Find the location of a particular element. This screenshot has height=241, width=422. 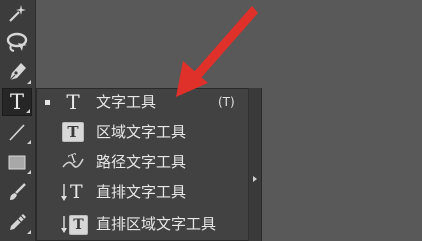

menu-item-label: 区域文字工具 is located at coordinates (141, 132).